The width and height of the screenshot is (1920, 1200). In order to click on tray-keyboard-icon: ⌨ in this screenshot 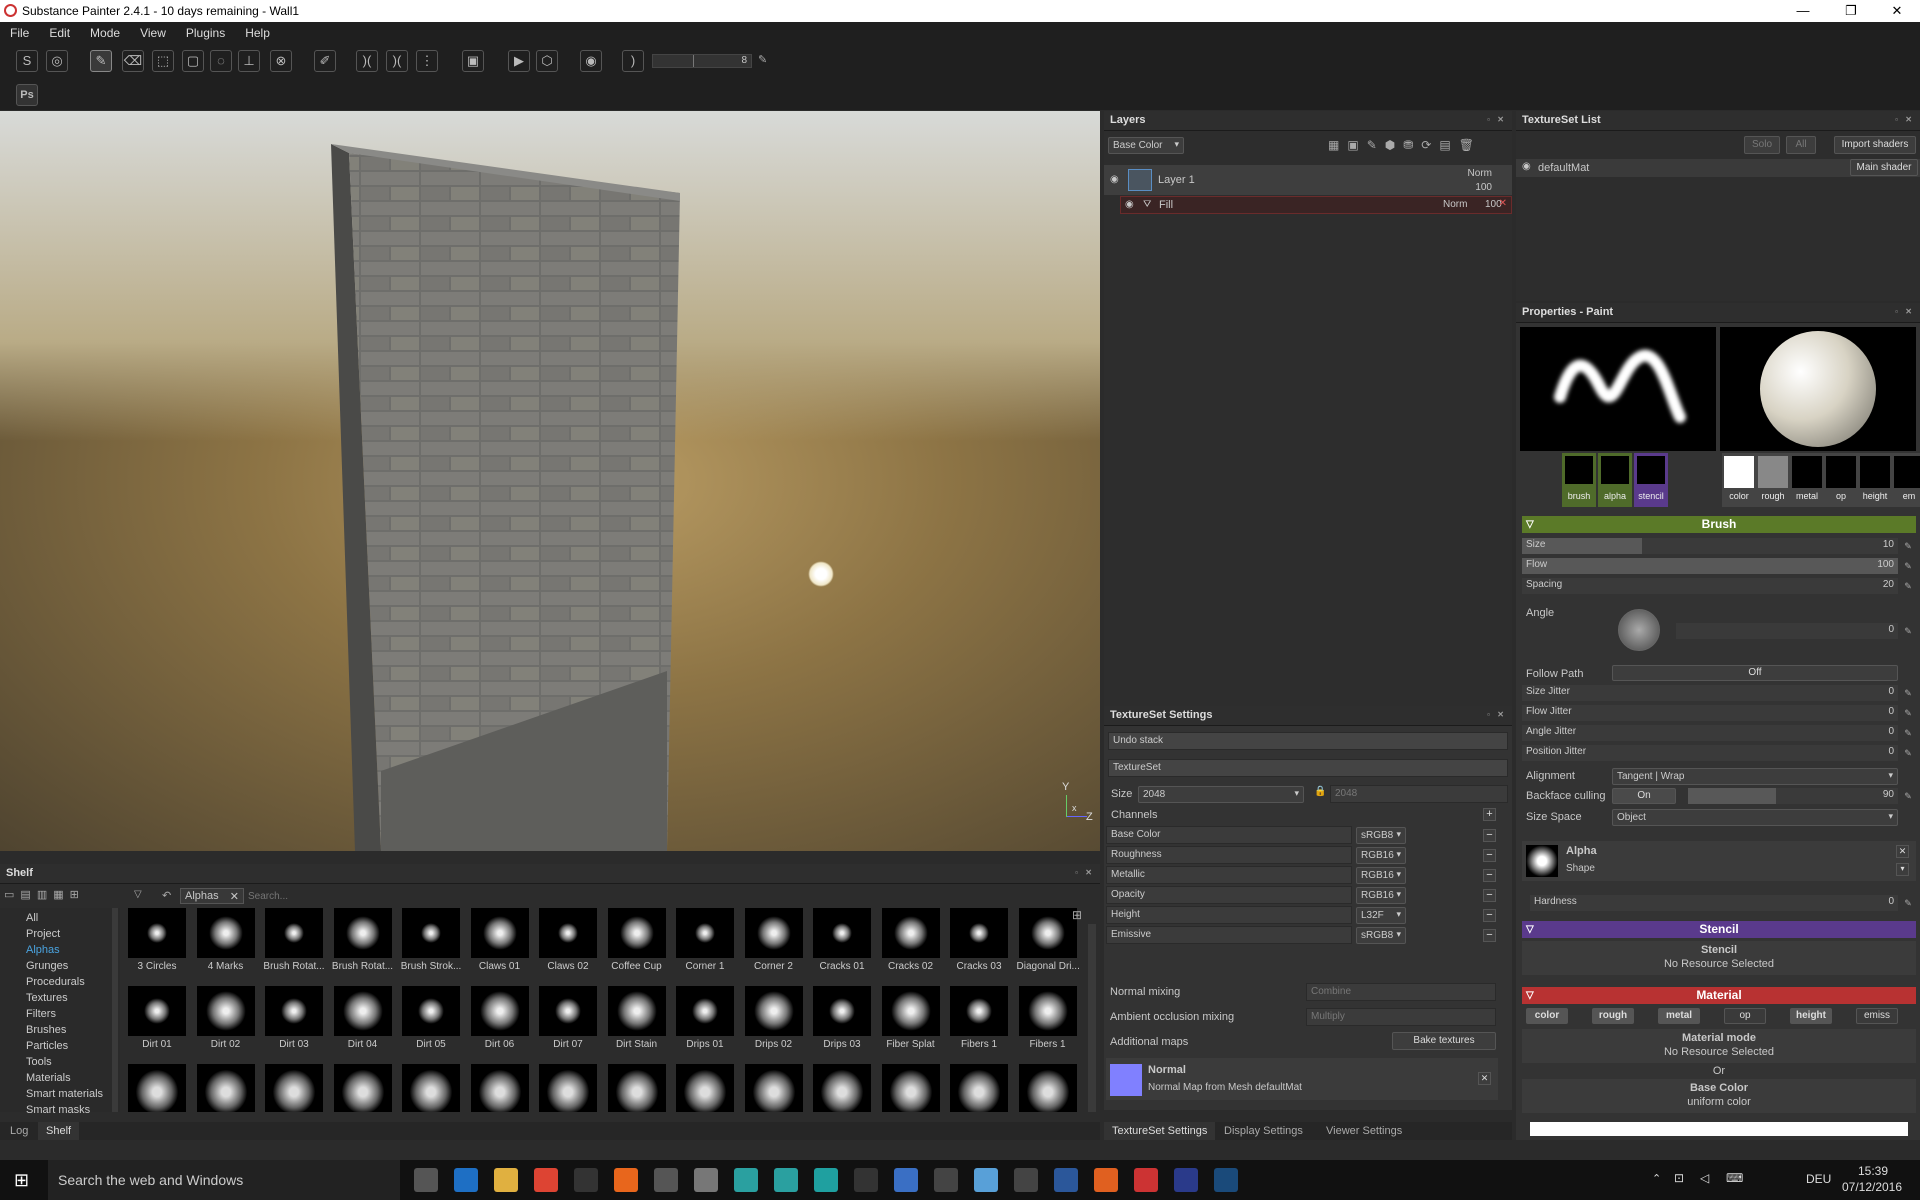, I will do `click(1734, 1178)`.